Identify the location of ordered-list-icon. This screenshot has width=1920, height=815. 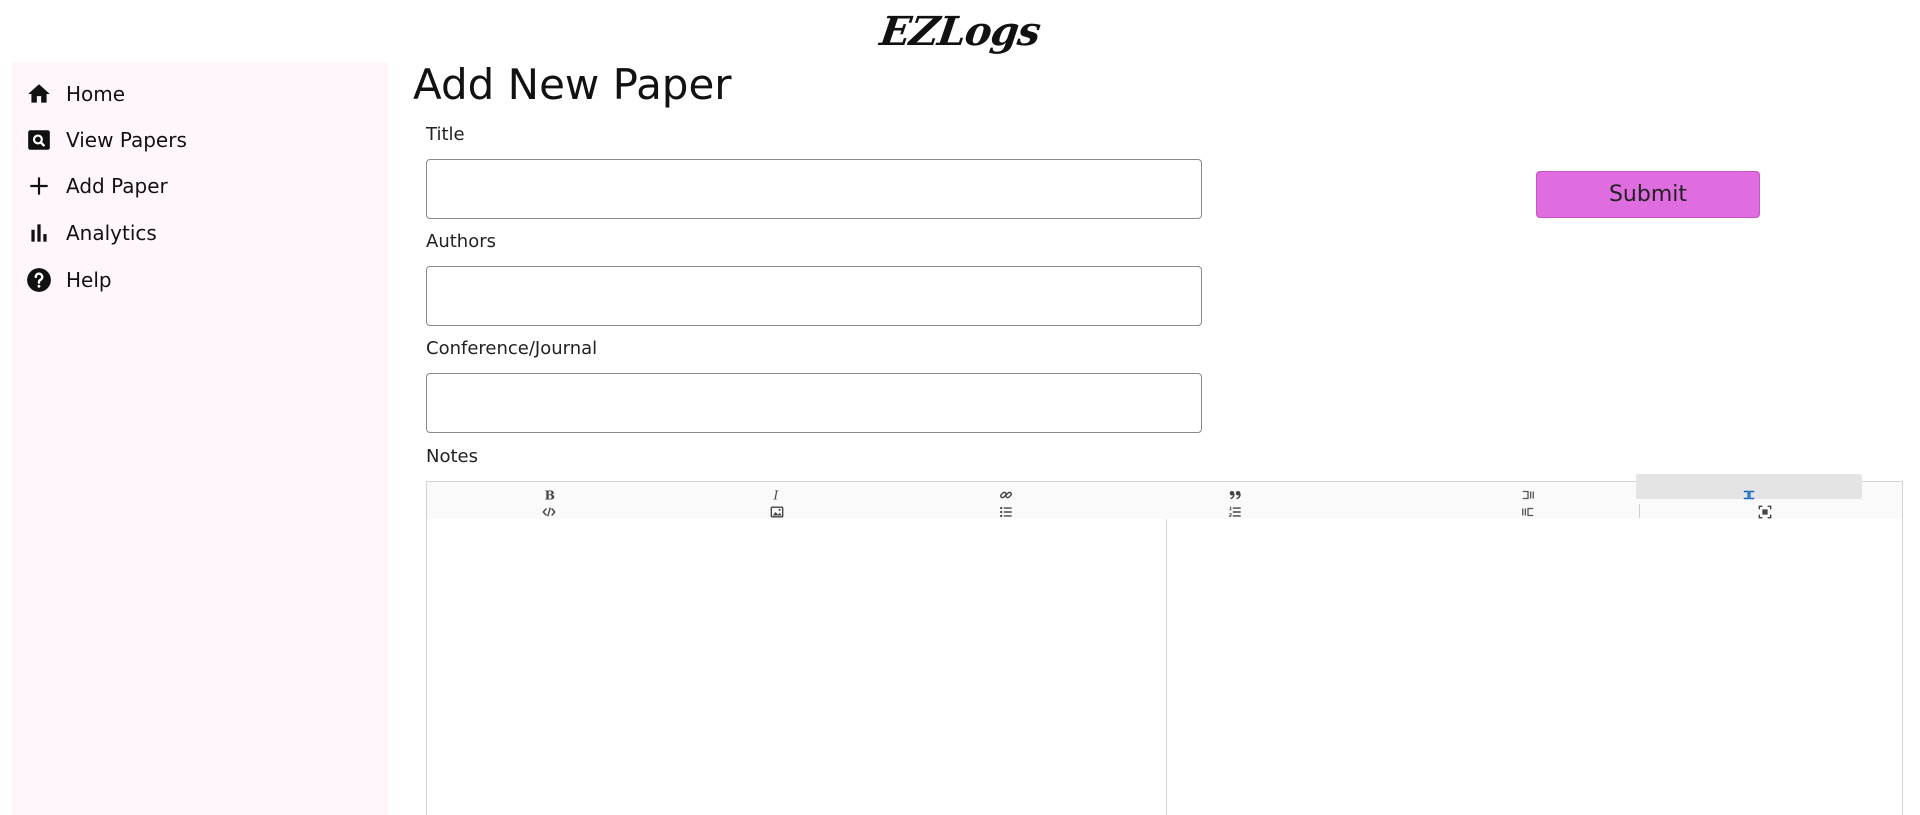
(1235, 512).